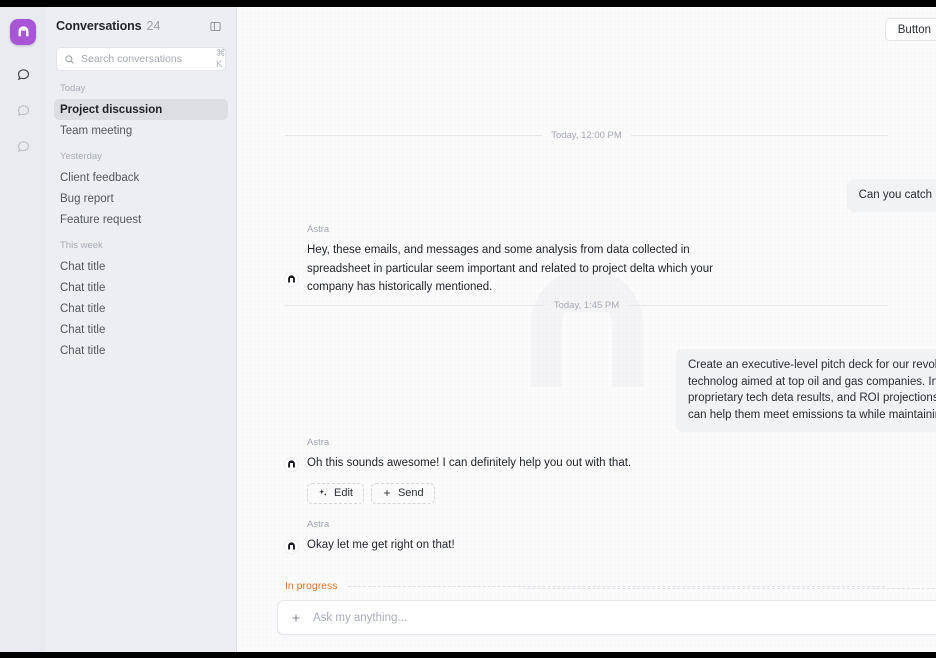  I want to click on message-input, so click(624, 617).